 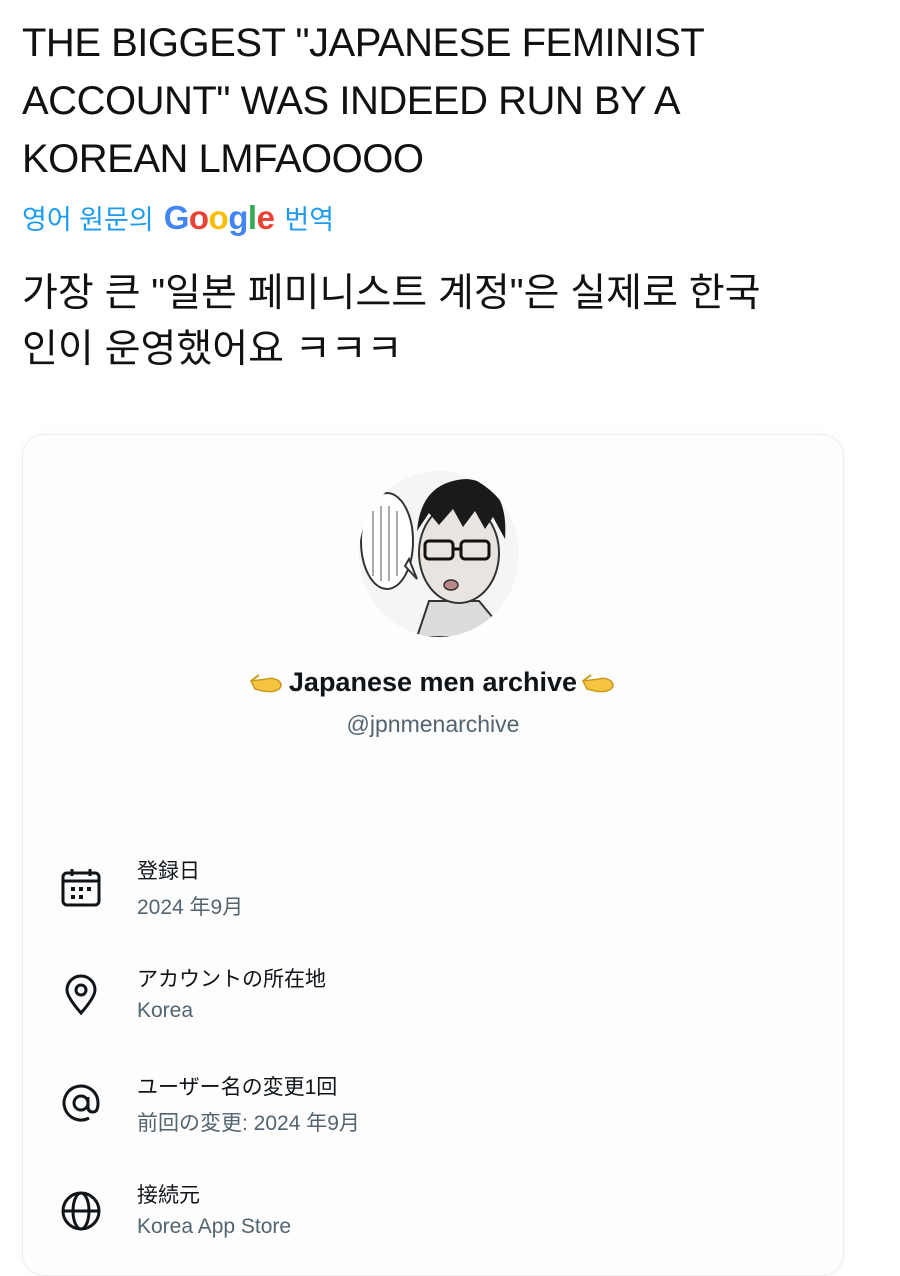 I want to click on google-letter: l, so click(x=252, y=217).